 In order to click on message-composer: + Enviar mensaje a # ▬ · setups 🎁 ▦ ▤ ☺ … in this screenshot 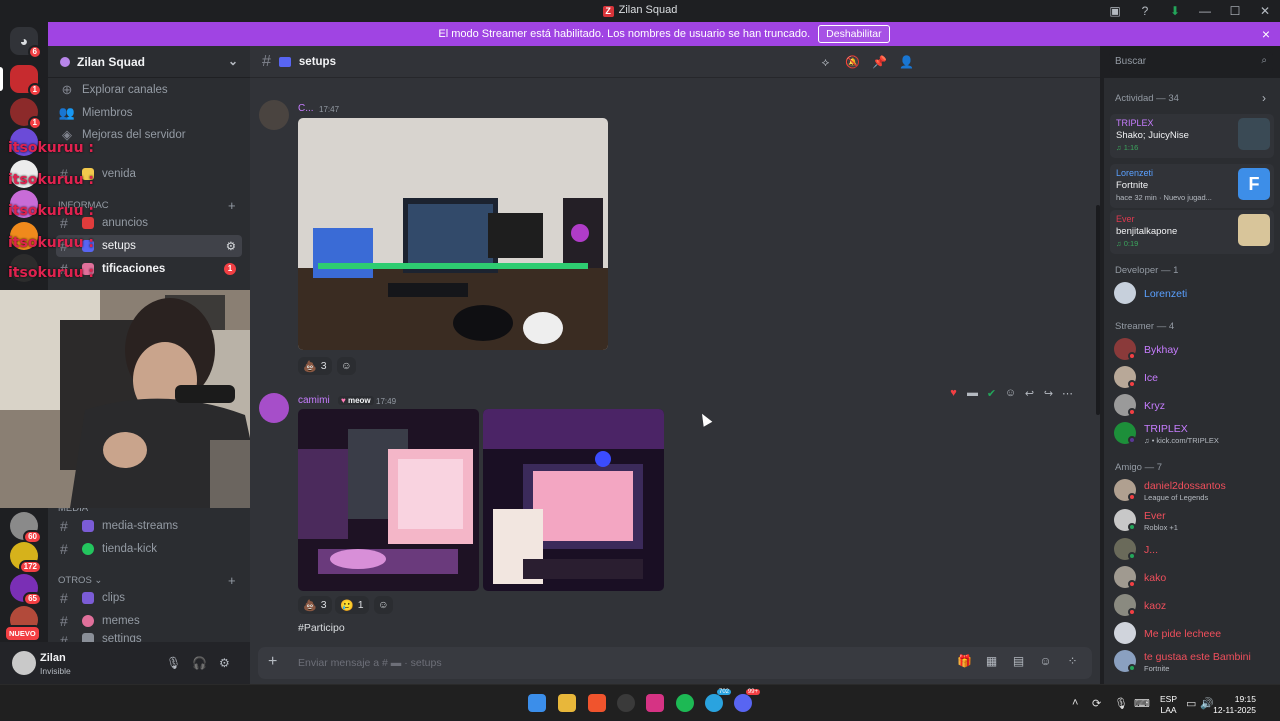, I will do `click(675, 663)`.